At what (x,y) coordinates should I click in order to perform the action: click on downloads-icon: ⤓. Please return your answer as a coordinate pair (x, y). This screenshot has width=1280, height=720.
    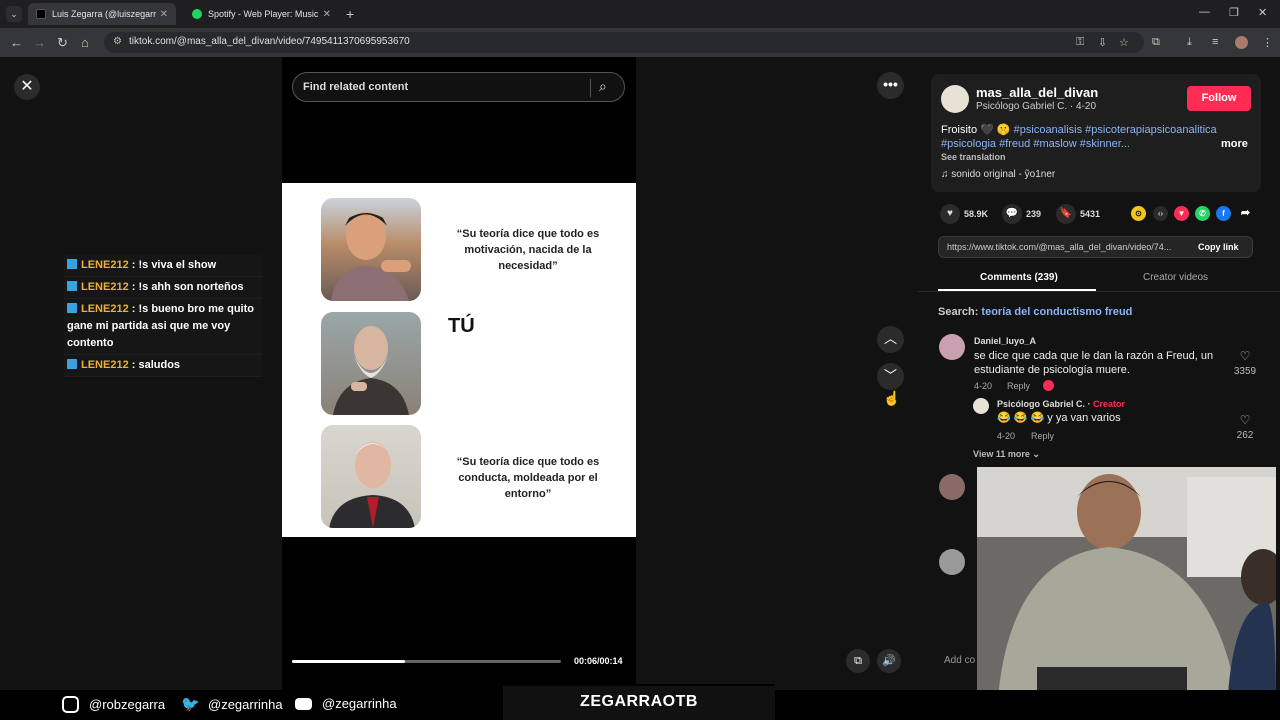
    Looking at the image, I should click on (1189, 42).